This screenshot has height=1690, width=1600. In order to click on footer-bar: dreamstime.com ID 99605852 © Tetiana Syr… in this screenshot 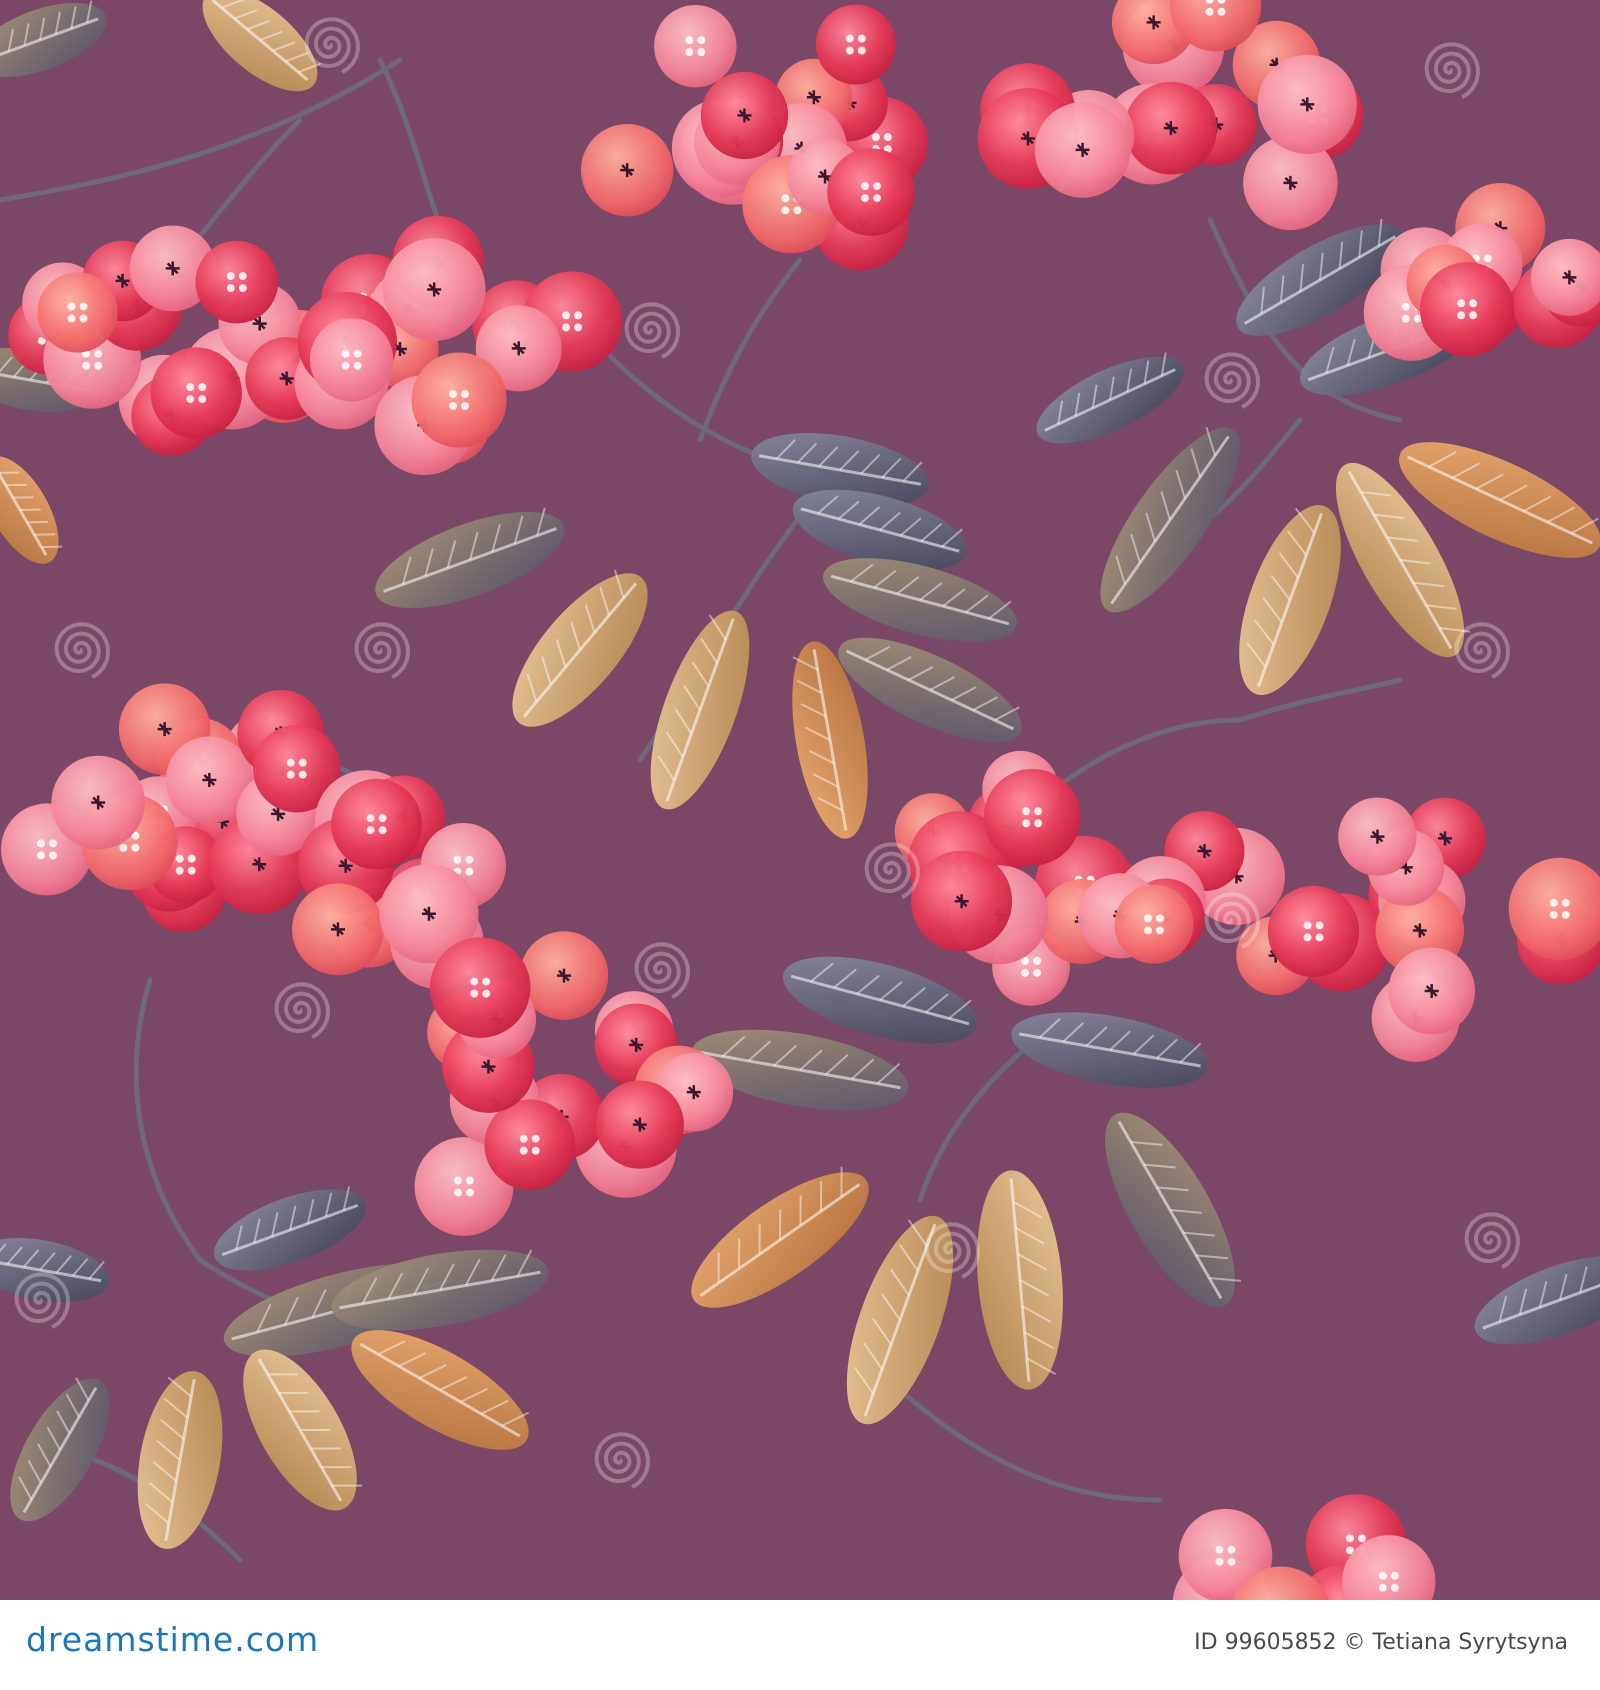, I will do `click(800, 1645)`.